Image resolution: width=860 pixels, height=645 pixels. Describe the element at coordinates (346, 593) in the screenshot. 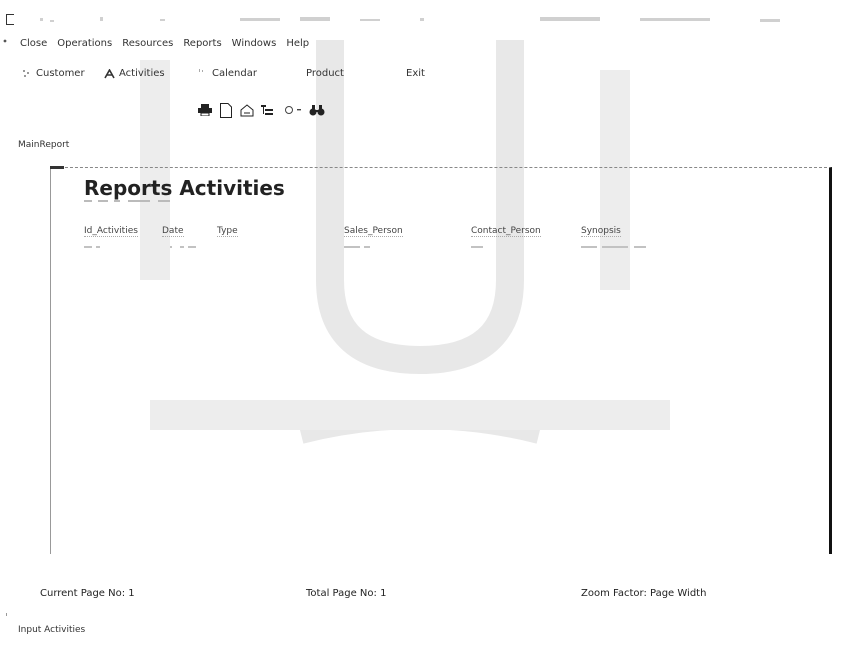

I see `total-page-status: Total Page No: 1` at that location.